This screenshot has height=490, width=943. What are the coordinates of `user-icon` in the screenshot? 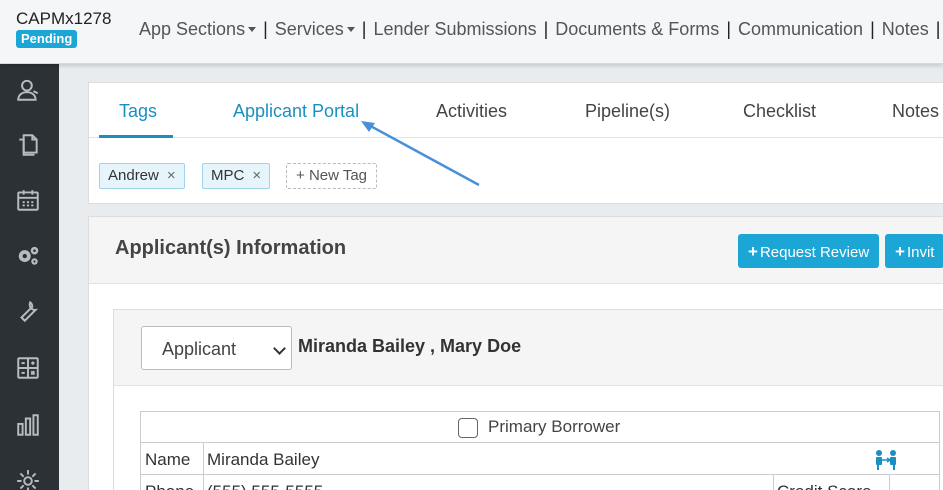 It's located at (28, 90).